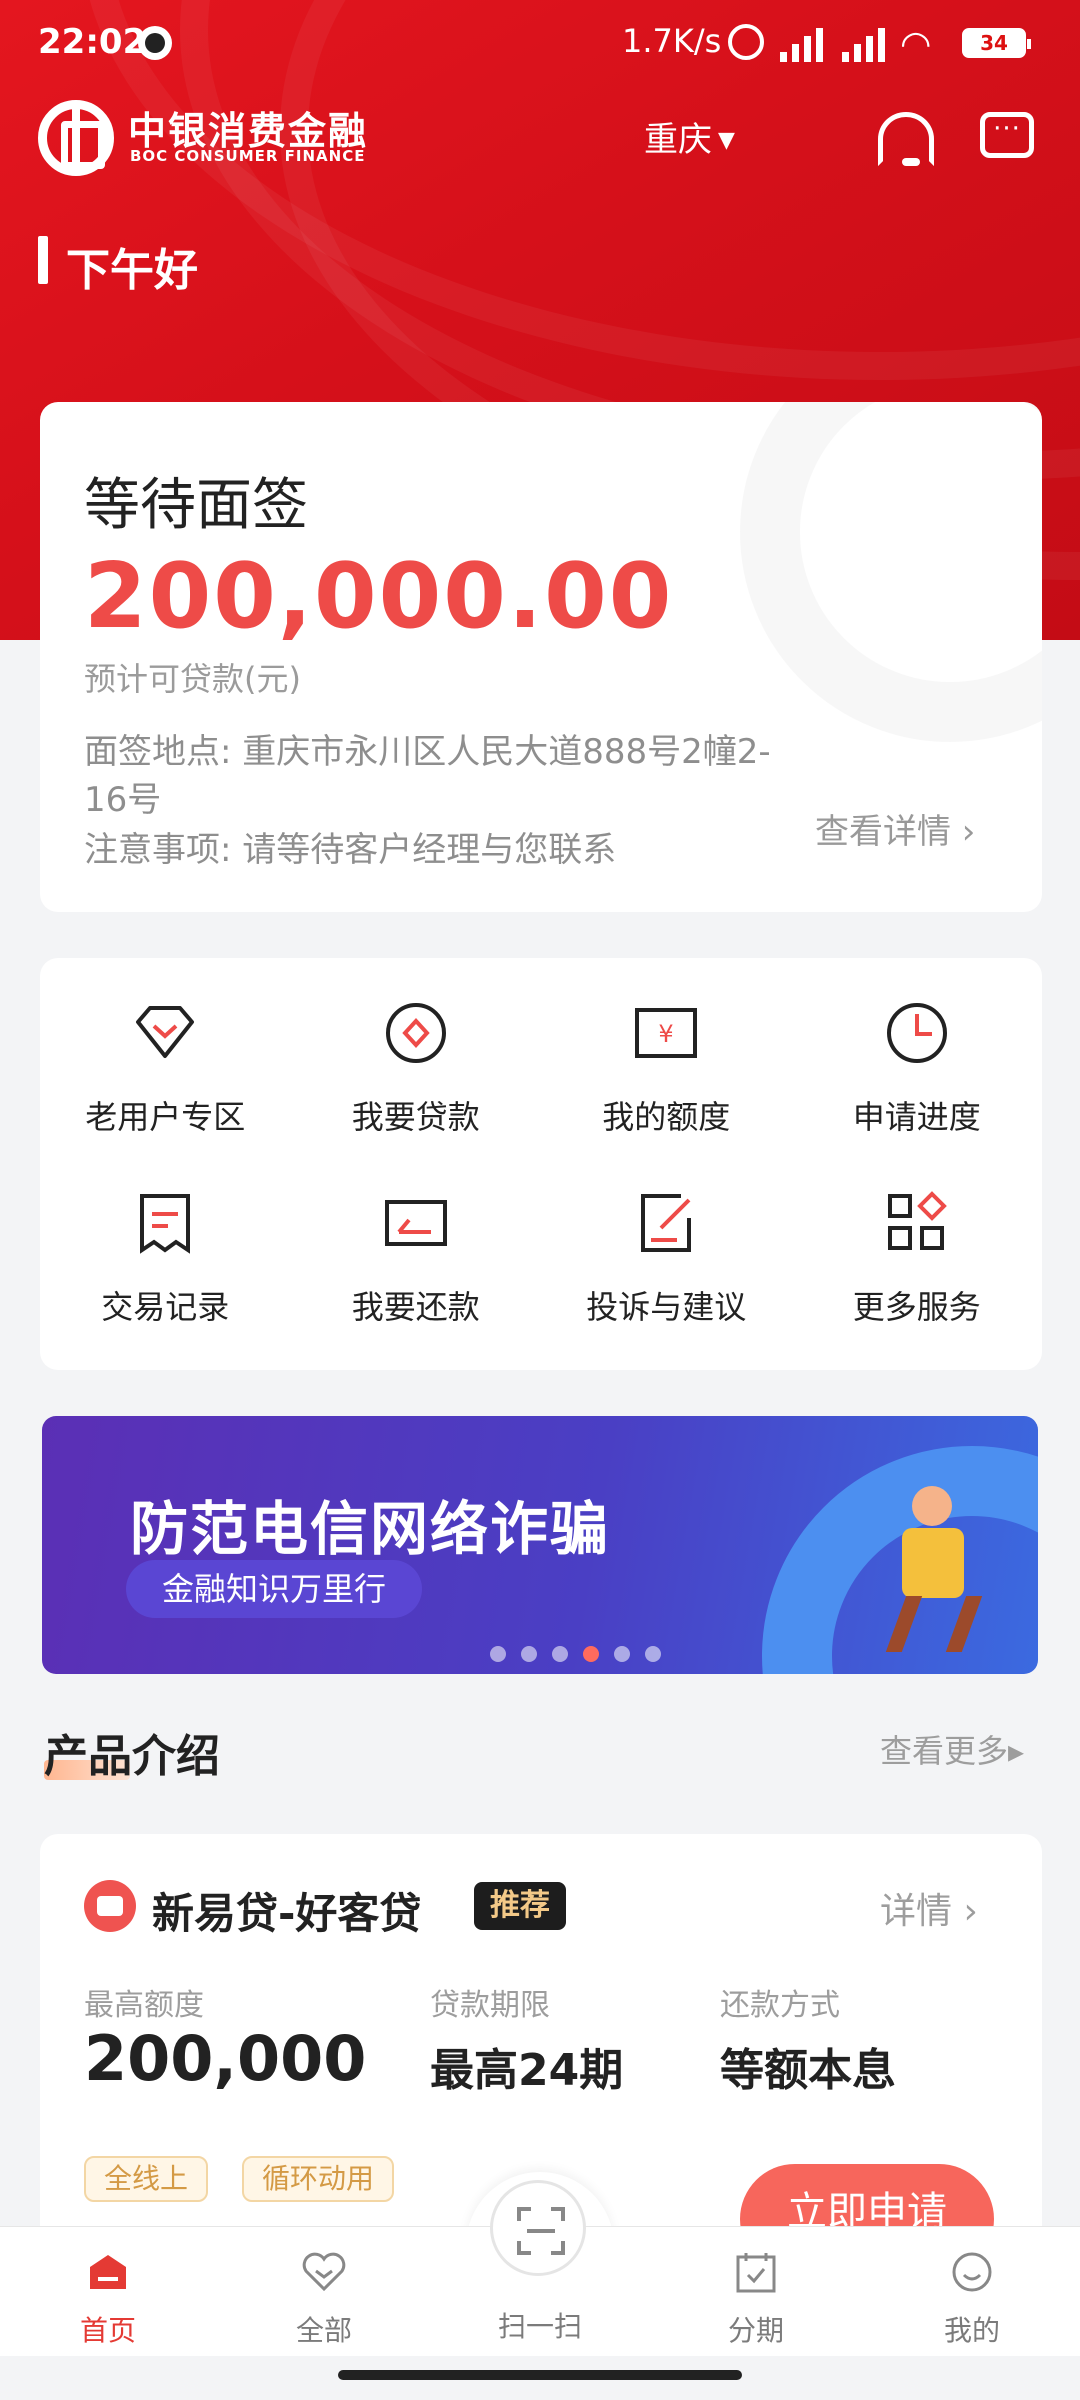 The width and height of the screenshot is (1080, 2400). Describe the element at coordinates (274, 1589) in the screenshot. I see `banner-subtitle: 金融知识万里行` at that location.